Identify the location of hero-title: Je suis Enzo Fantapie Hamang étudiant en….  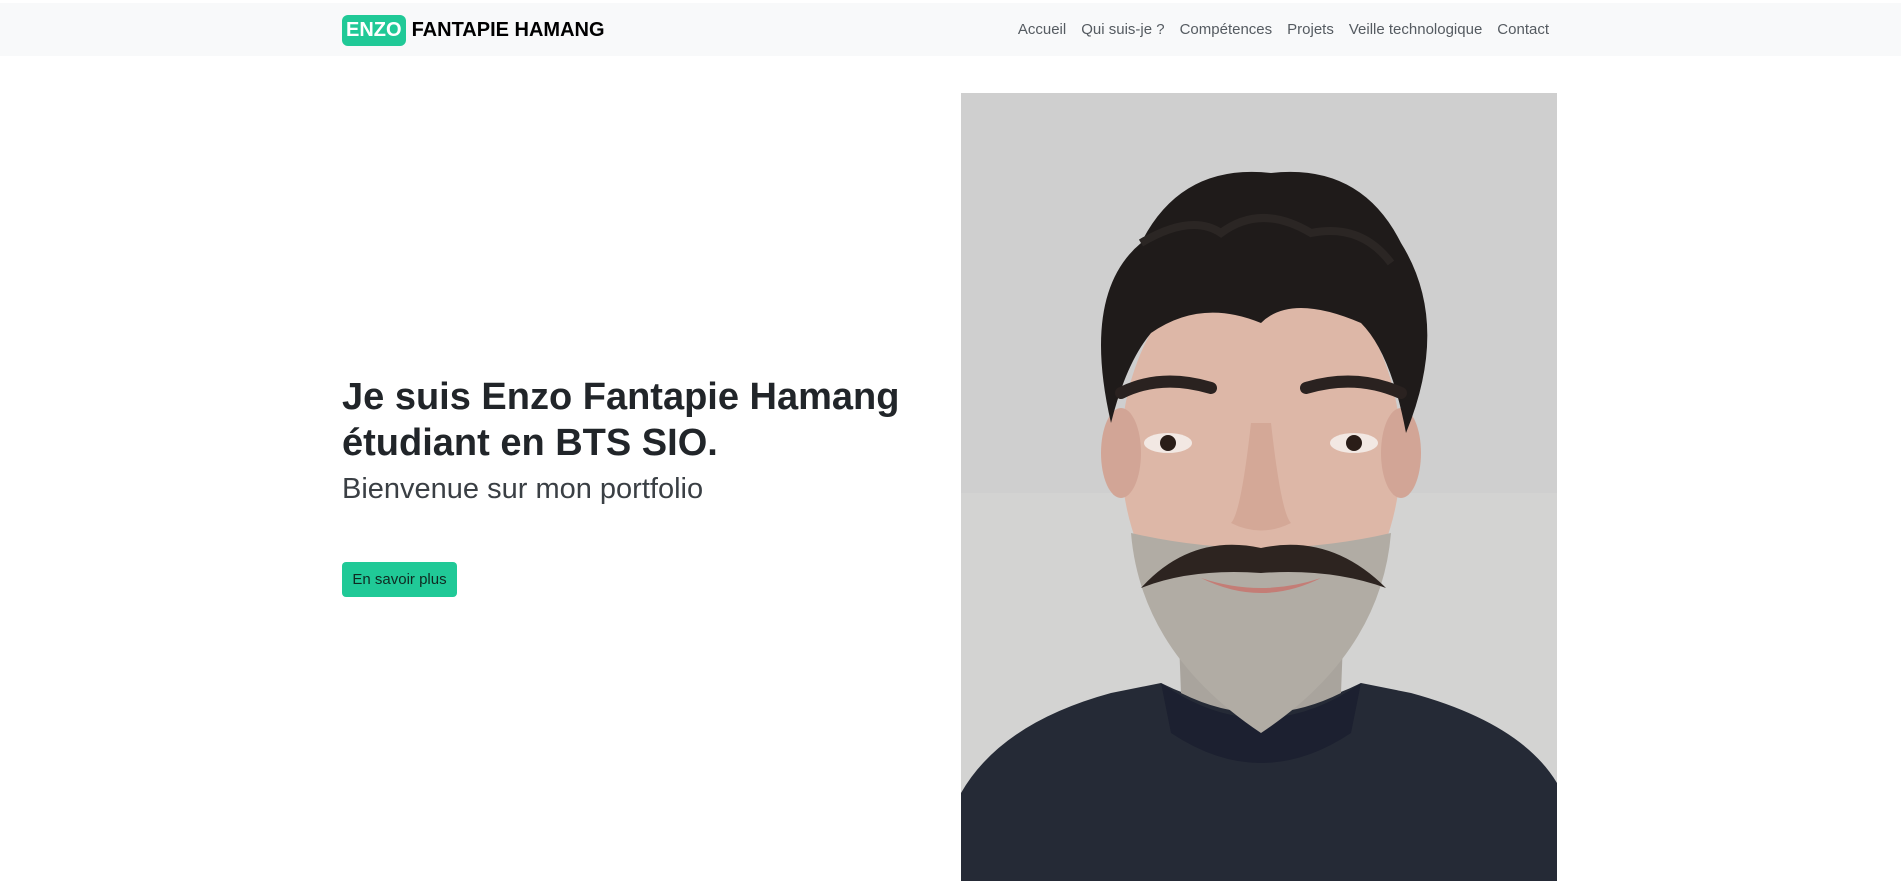
(622, 420).